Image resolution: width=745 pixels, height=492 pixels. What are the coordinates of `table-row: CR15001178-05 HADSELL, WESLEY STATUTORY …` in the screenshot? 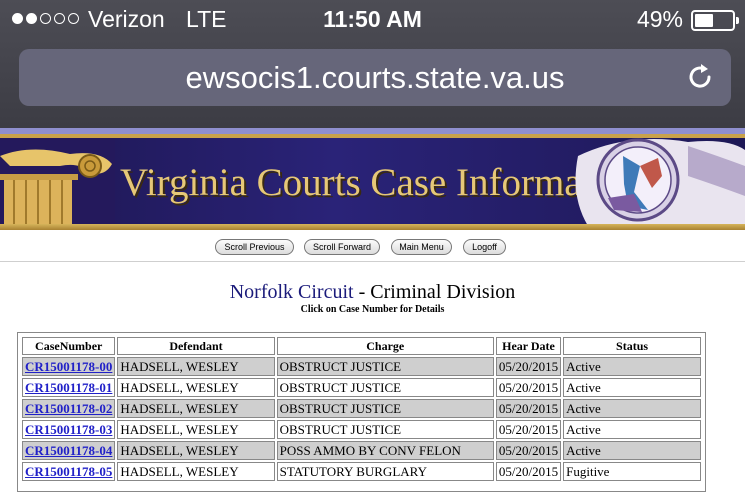 It's located at (361, 471).